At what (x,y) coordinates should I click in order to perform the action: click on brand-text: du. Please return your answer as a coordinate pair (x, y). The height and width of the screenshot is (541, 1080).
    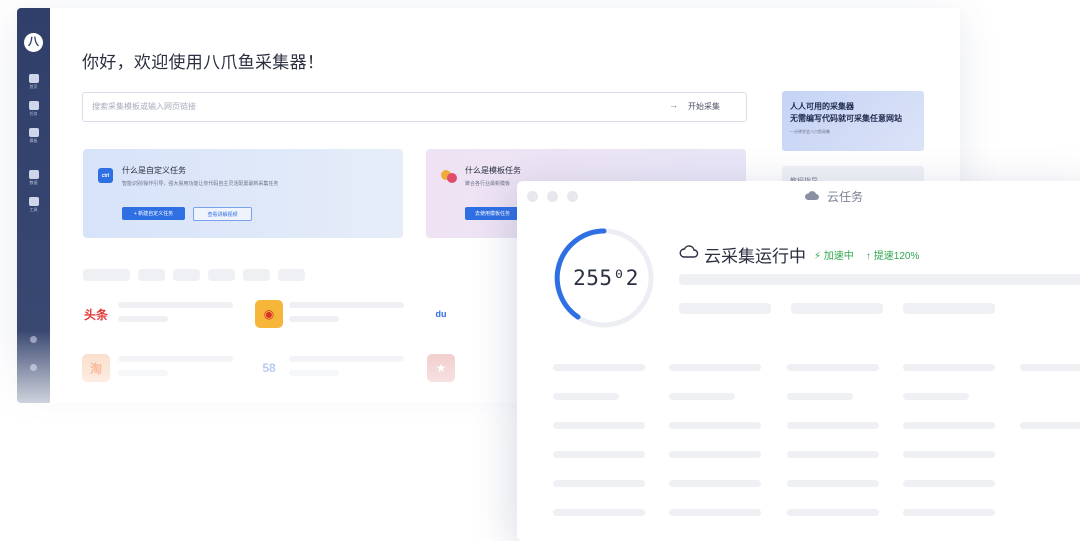
    Looking at the image, I should click on (441, 314).